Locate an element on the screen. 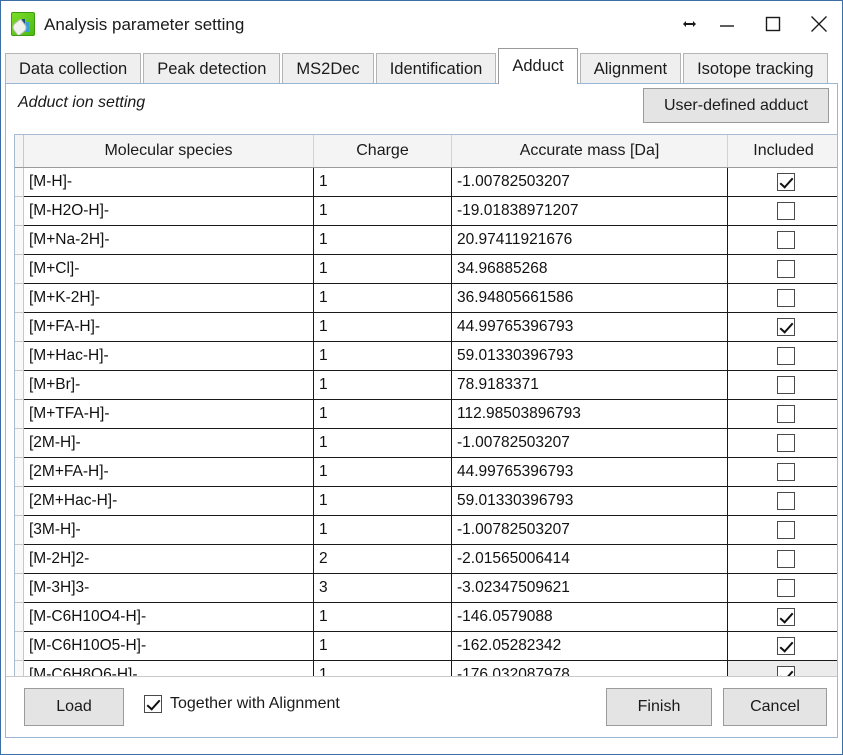  cell-accurate-mass: 34.96885268 is located at coordinates (589, 269).